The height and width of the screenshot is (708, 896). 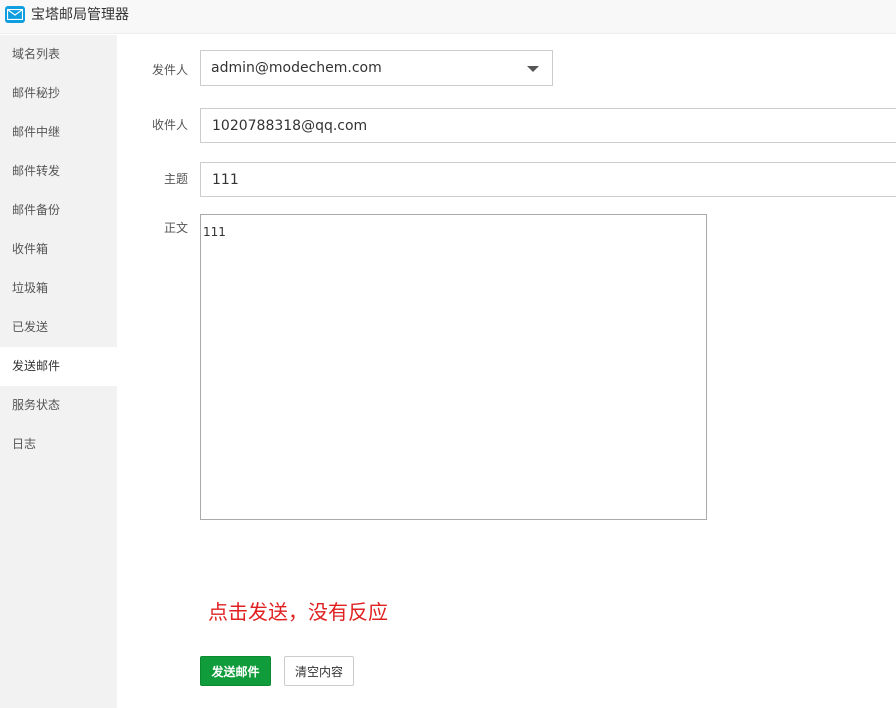 I want to click on sender-select: admin@modechem.com, so click(x=376, y=68).